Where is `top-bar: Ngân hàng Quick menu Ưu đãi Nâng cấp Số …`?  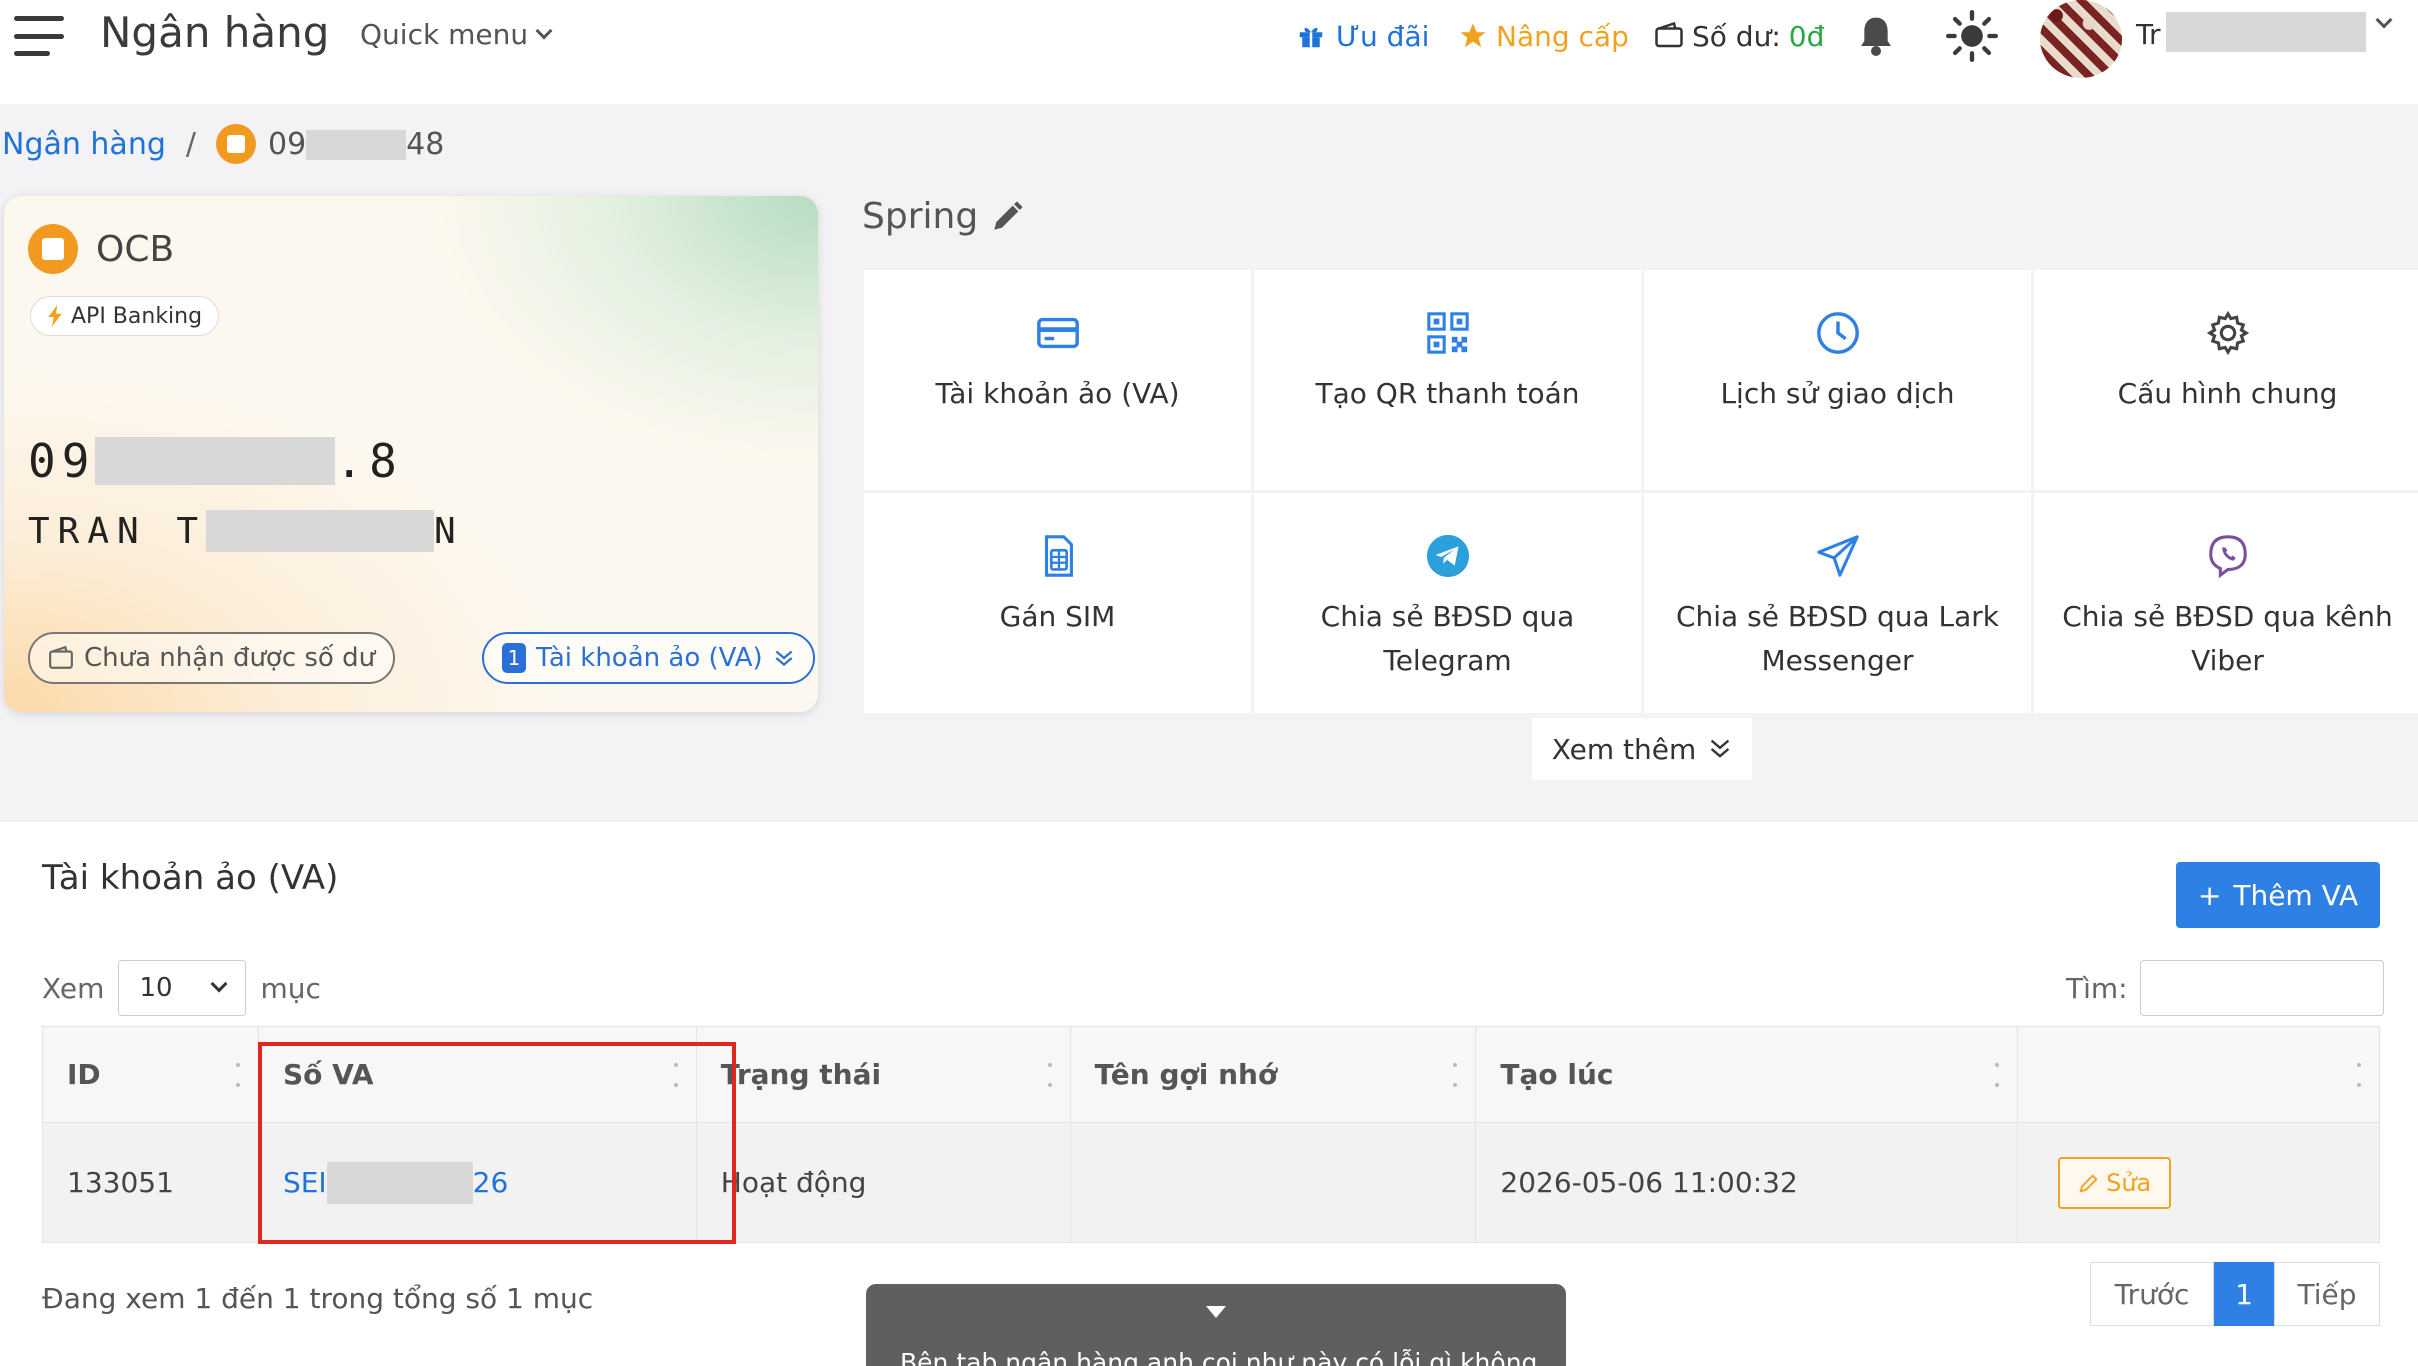 top-bar: Ngân hàng Quick menu Ưu đãi Nâng cấp Số … is located at coordinates (1209, 52).